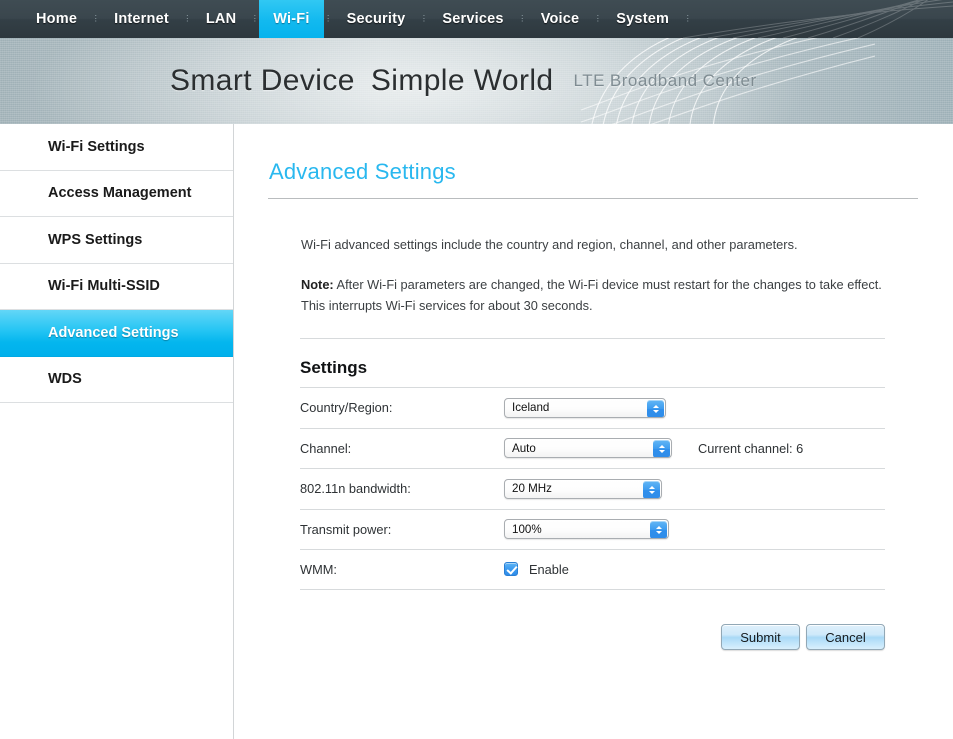 This screenshot has height=739, width=953. What do you see at coordinates (116, 380) in the screenshot?
I see `sidebar-item-wds: WDS` at bounding box center [116, 380].